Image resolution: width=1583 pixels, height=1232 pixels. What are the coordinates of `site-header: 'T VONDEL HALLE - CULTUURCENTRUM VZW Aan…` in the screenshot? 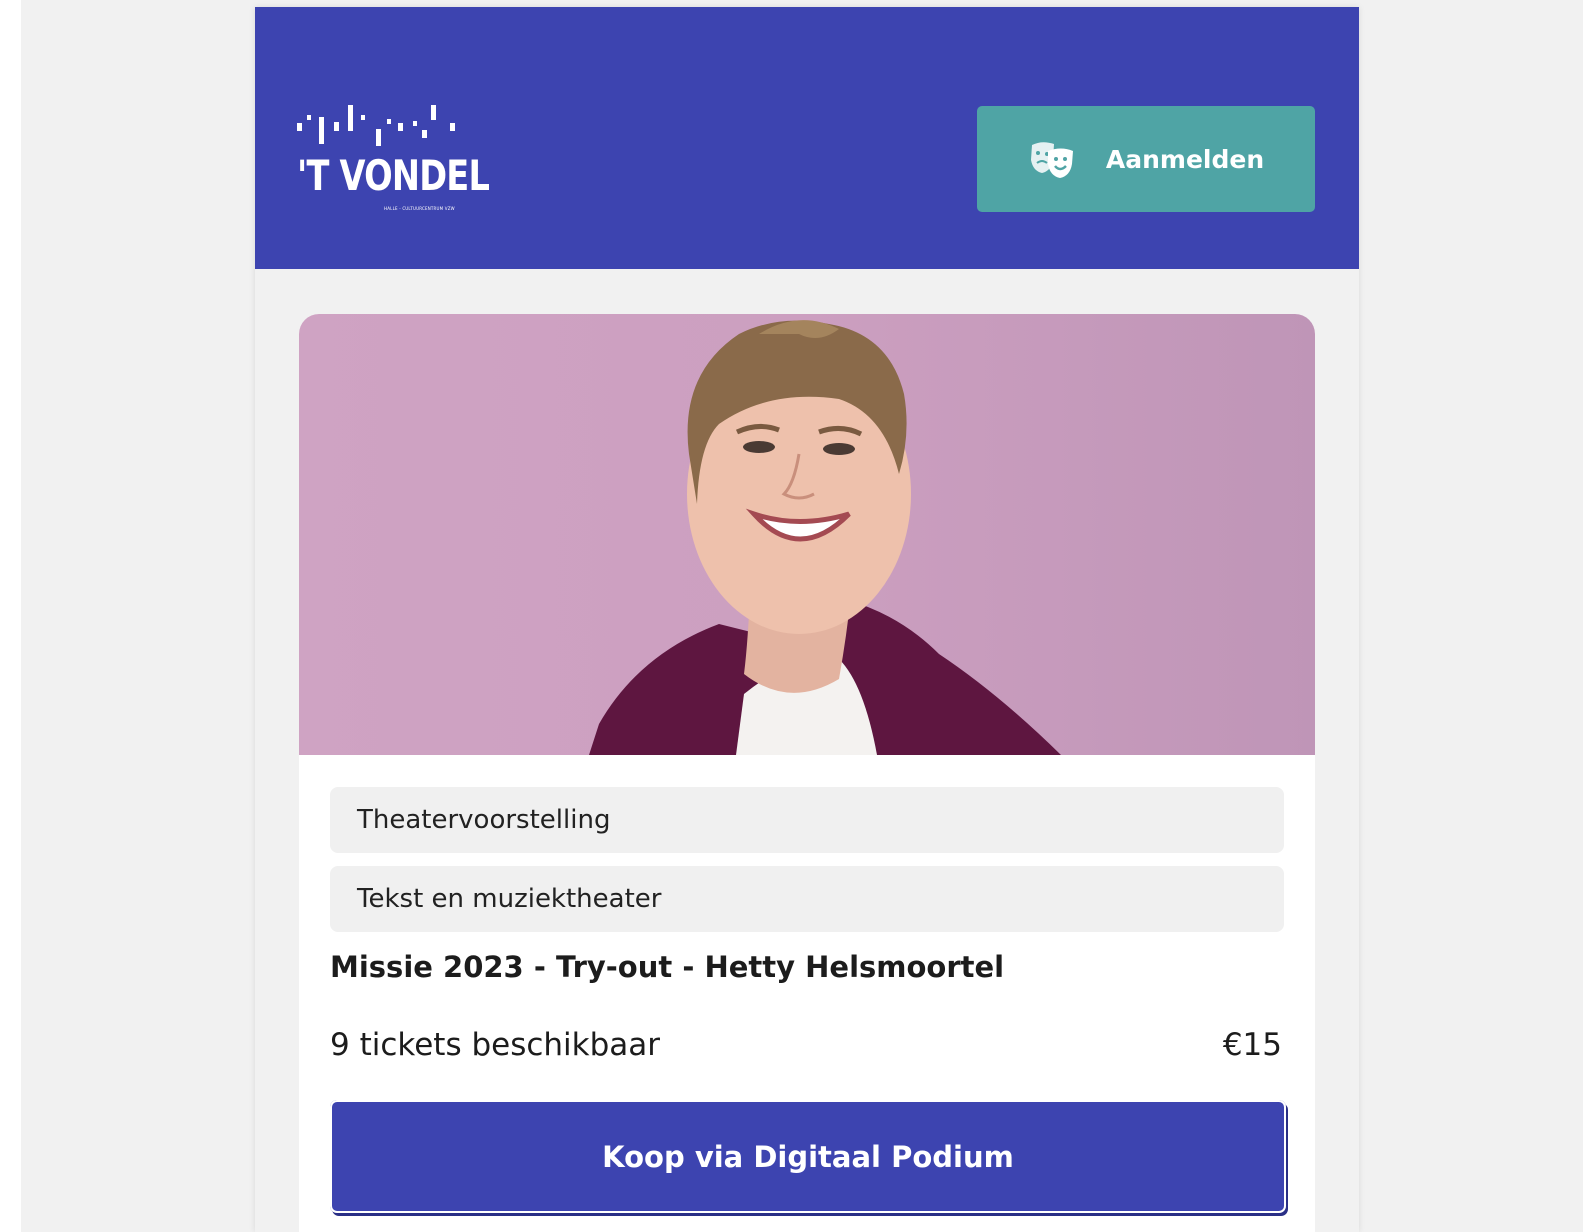 It's located at (807, 138).